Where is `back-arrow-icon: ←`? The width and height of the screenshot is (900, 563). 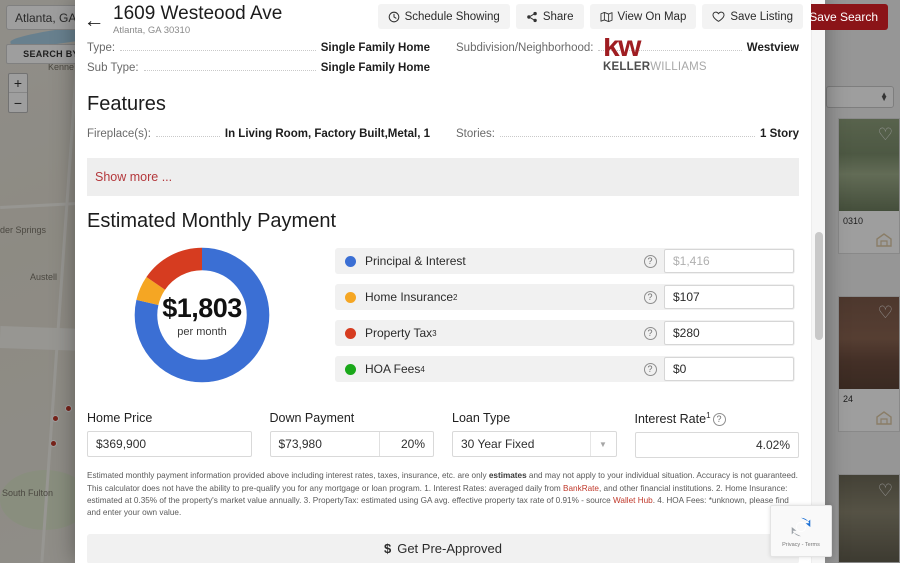 back-arrow-icon: ← is located at coordinates (94, 16).